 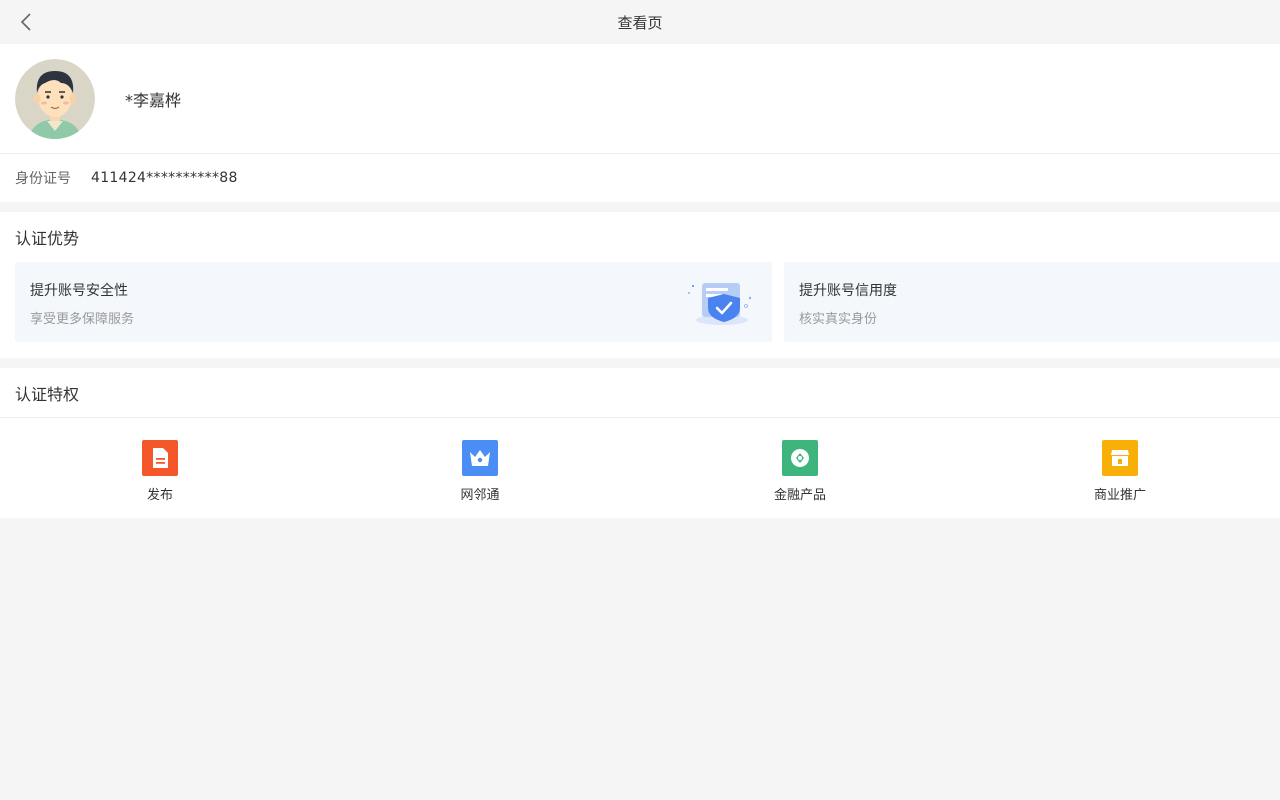 What do you see at coordinates (640, 393) in the screenshot?
I see `privileges-title: 认证特权` at bounding box center [640, 393].